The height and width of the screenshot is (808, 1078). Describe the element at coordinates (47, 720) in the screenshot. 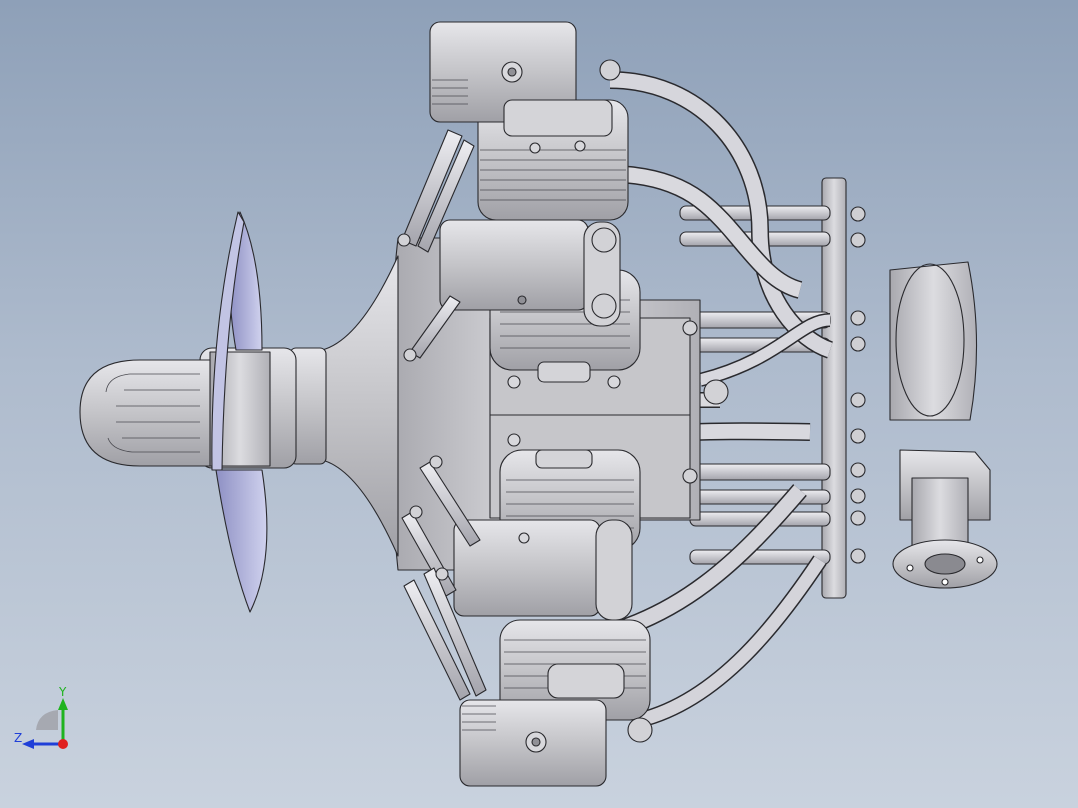

I see `triad-shadow` at that location.